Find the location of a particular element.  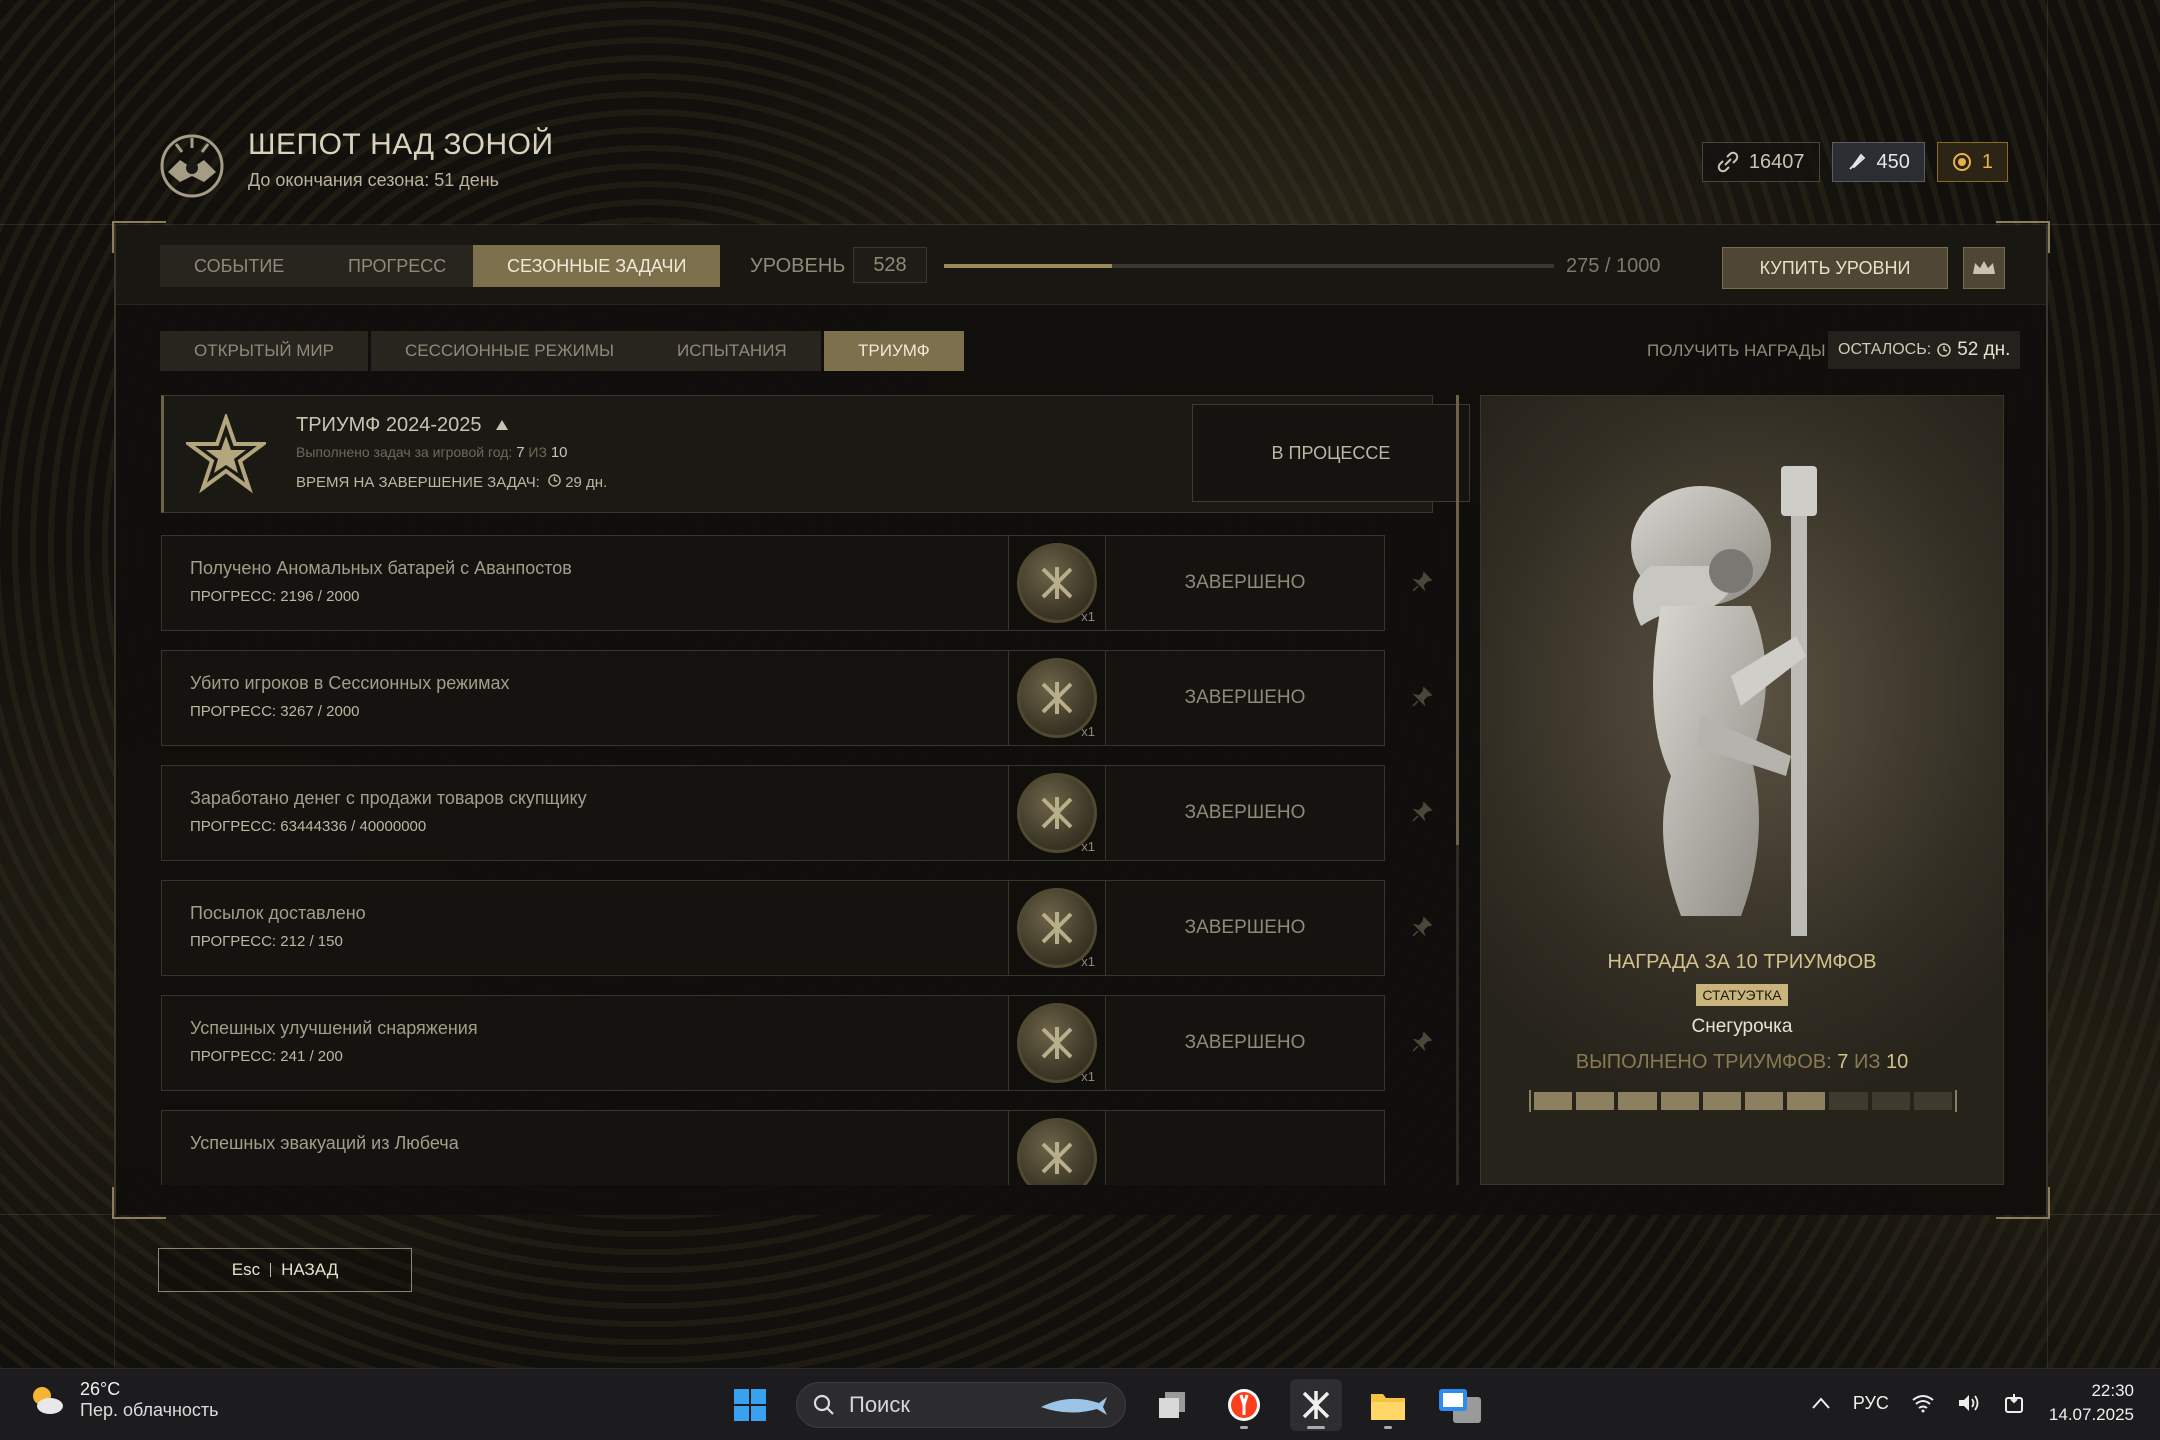

currency-feather: 450 is located at coordinates (1878, 162).